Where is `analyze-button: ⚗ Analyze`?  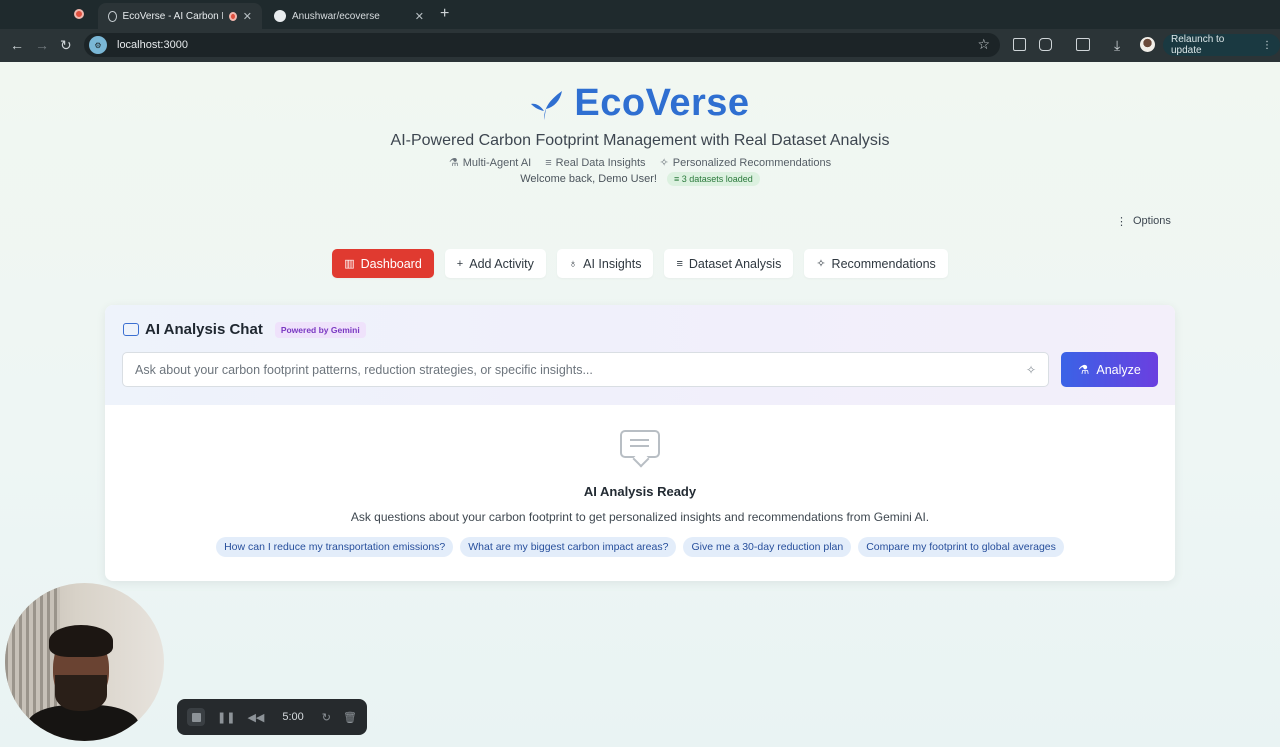 analyze-button: ⚗ Analyze is located at coordinates (1109, 369).